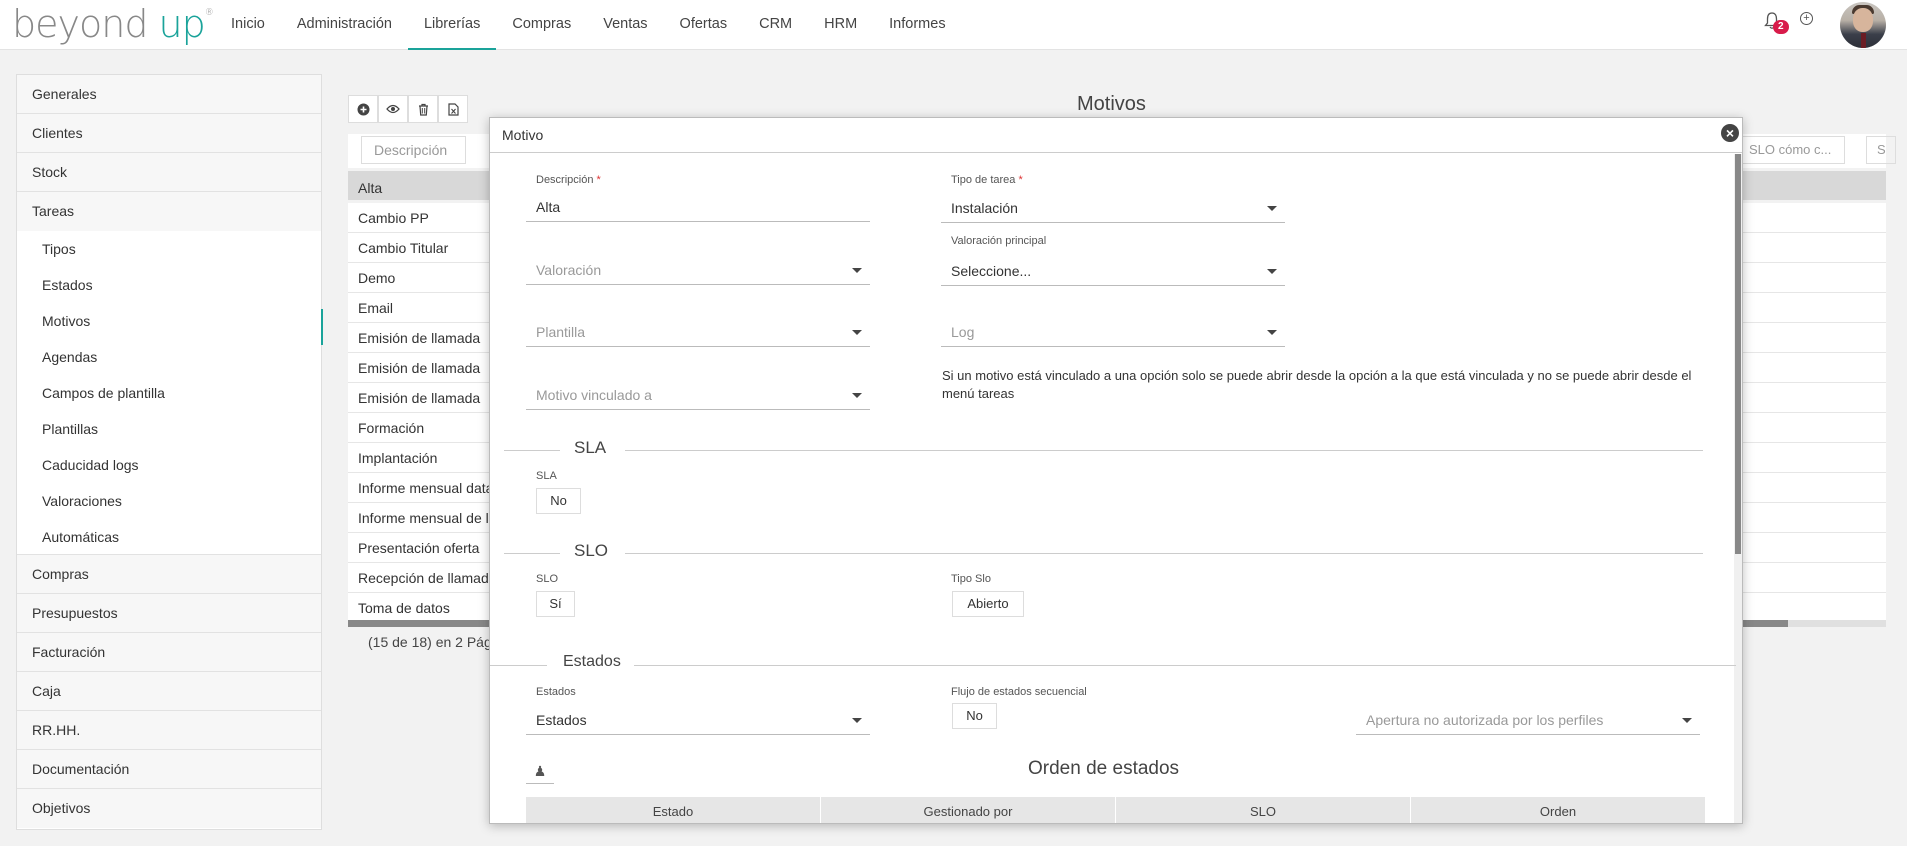 The width and height of the screenshot is (1907, 846). I want to click on grid-toolbar, so click(408, 109).